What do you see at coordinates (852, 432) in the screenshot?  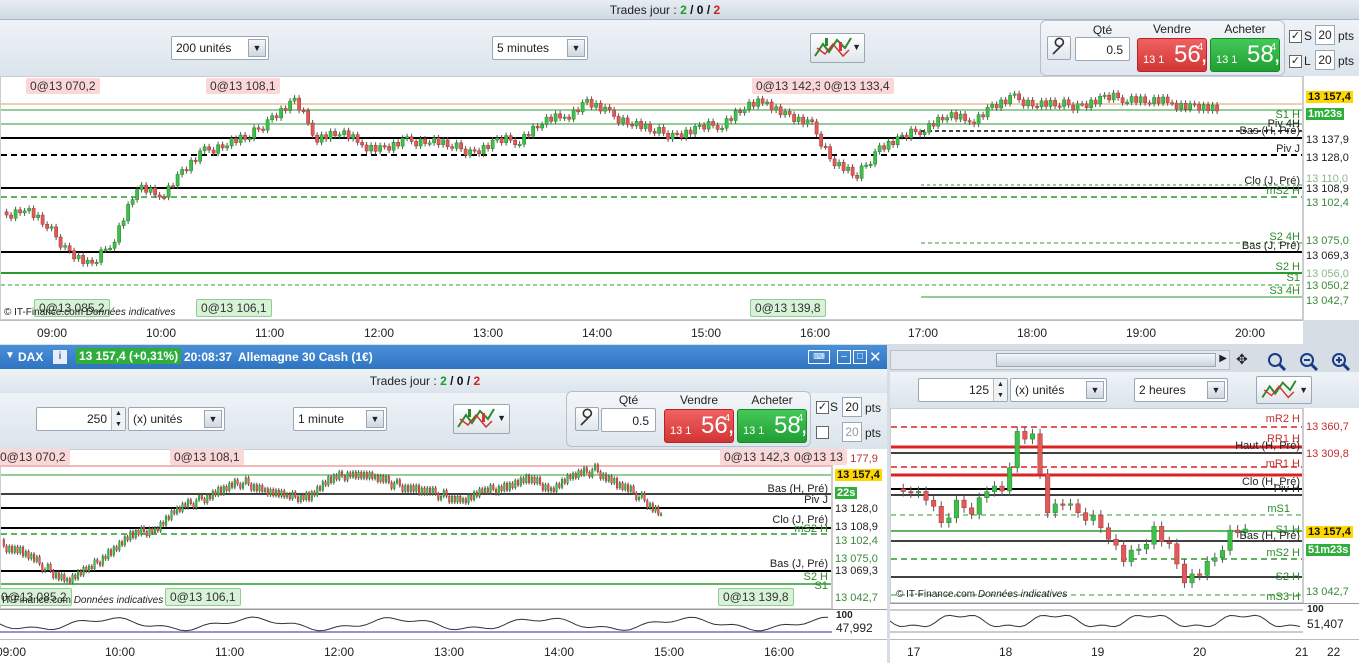 I see `dax-l-pts-input: 20` at bounding box center [852, 432].